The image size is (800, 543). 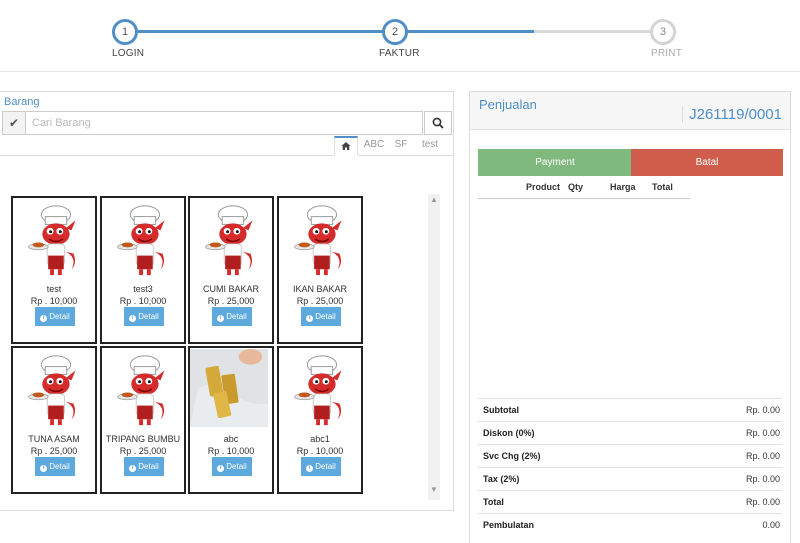 I want to click on total-value: 0.00, so click(x=771, y=525).